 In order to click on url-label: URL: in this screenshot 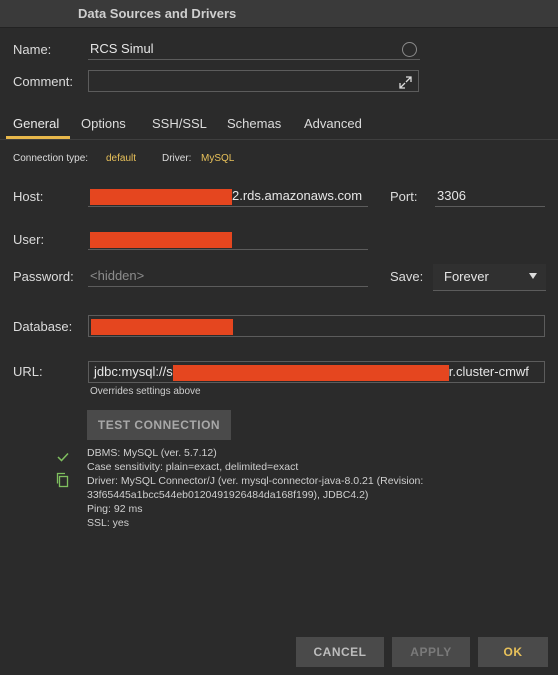, I will do `click(28, 371)`.